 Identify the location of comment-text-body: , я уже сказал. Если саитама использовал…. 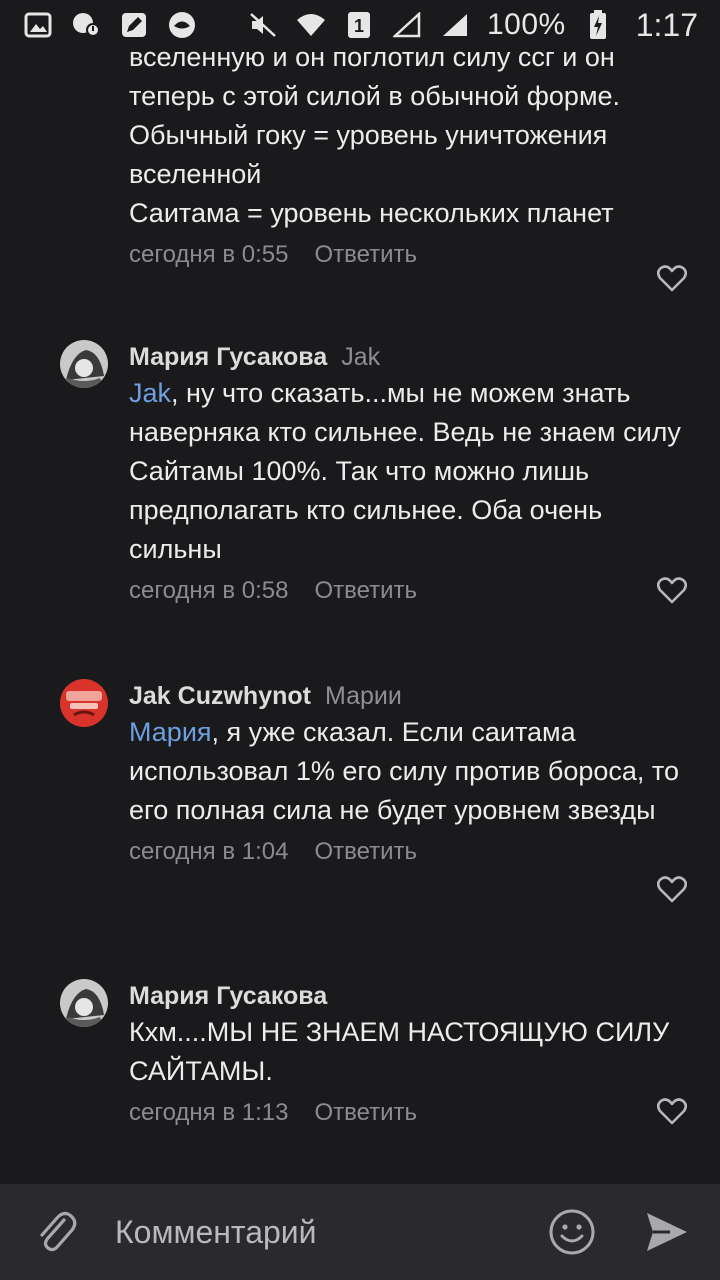
(404, 771).